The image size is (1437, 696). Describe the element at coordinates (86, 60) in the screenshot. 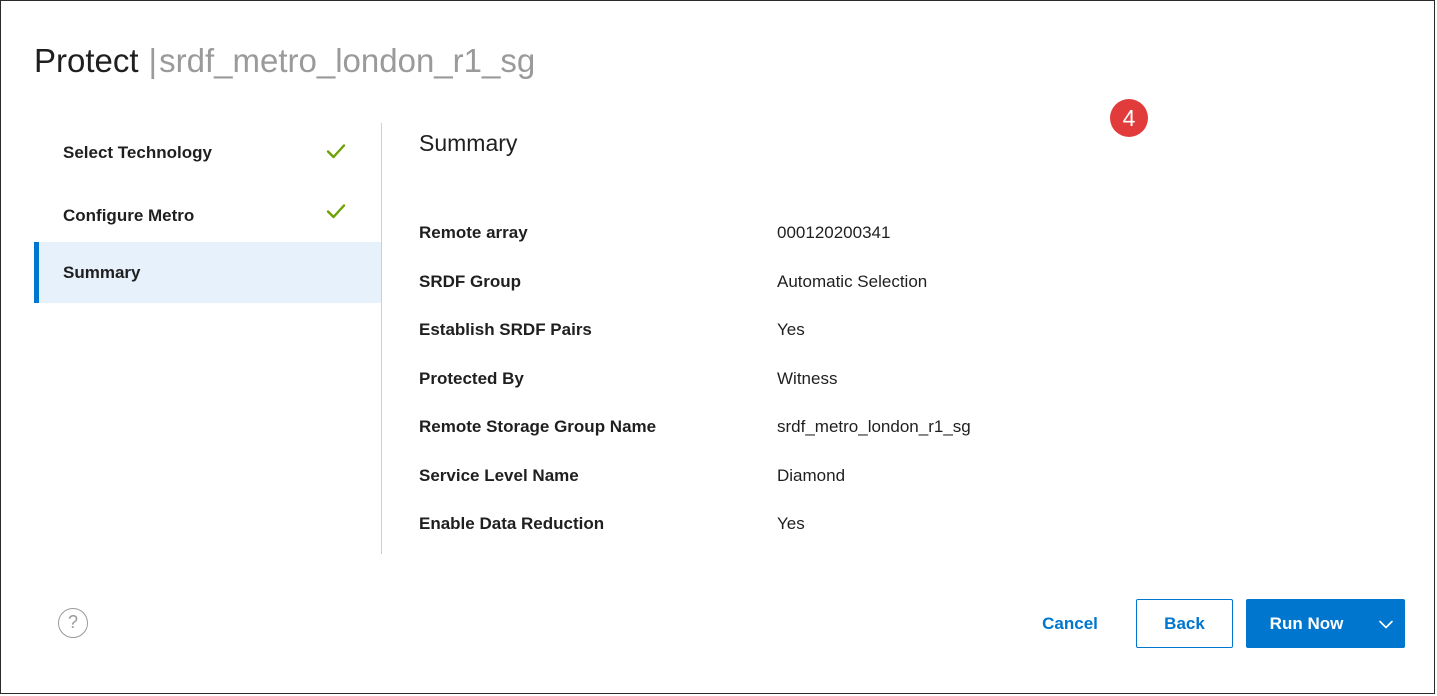

I see `page-title-main: Protect` at that location.